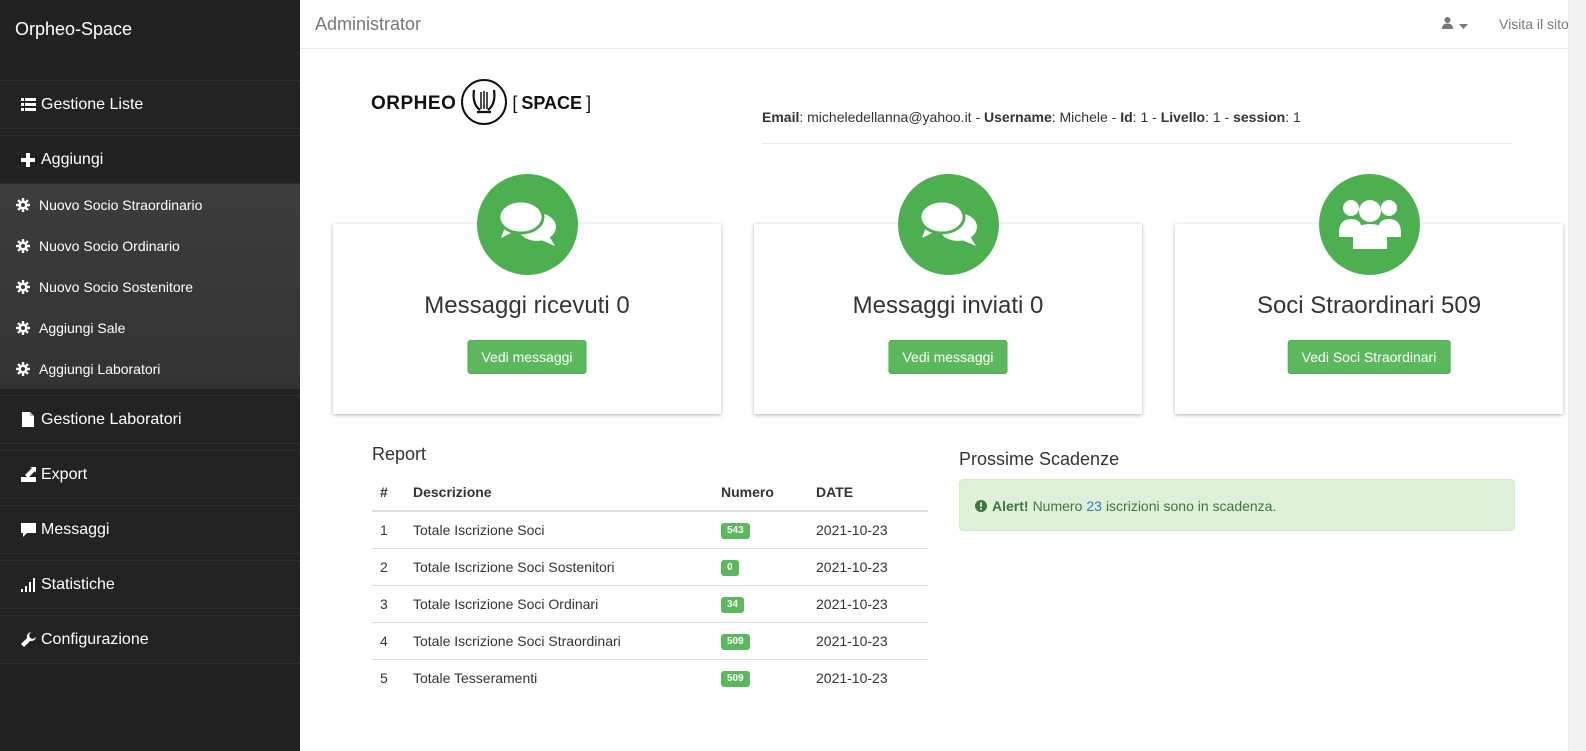 Image resolution: width=1586 pixels, height=751 pixels. Describe the element at coordinates (1369, 357) in the screenshot. I see `vedi-soci-straordinari-button: Vedi Soci Straordinari` at that location.